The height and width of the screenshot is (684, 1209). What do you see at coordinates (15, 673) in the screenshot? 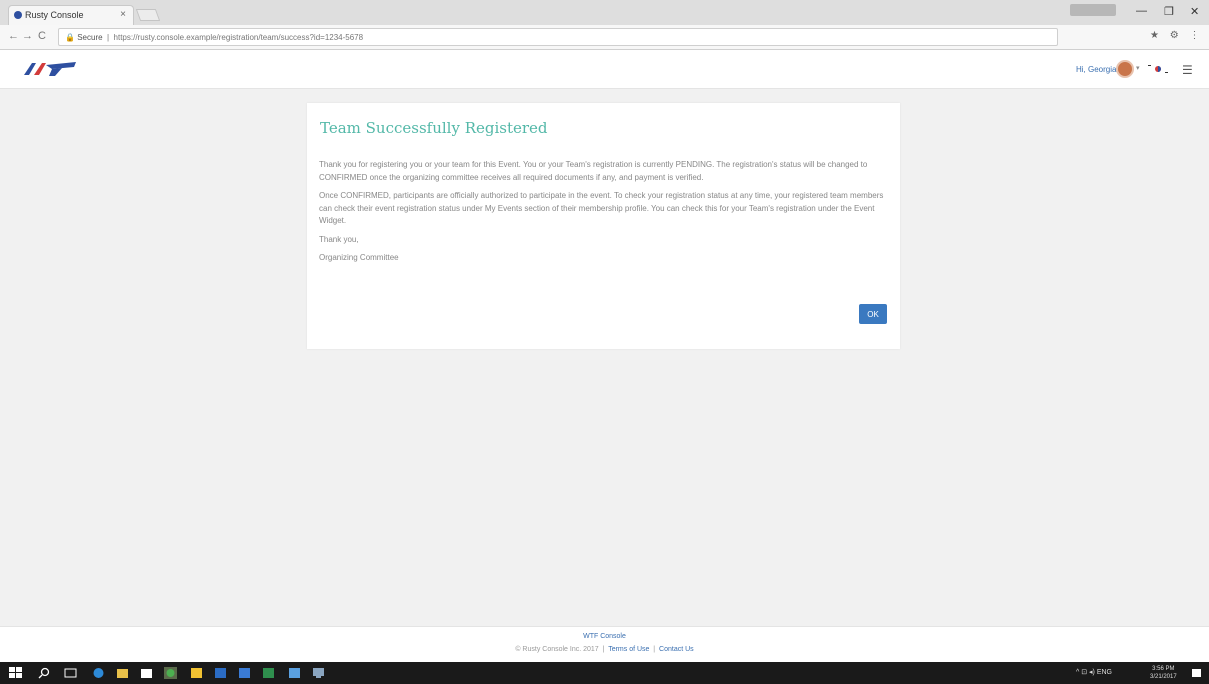
I see `windows-start-icon` at bounding box center [15, 673].